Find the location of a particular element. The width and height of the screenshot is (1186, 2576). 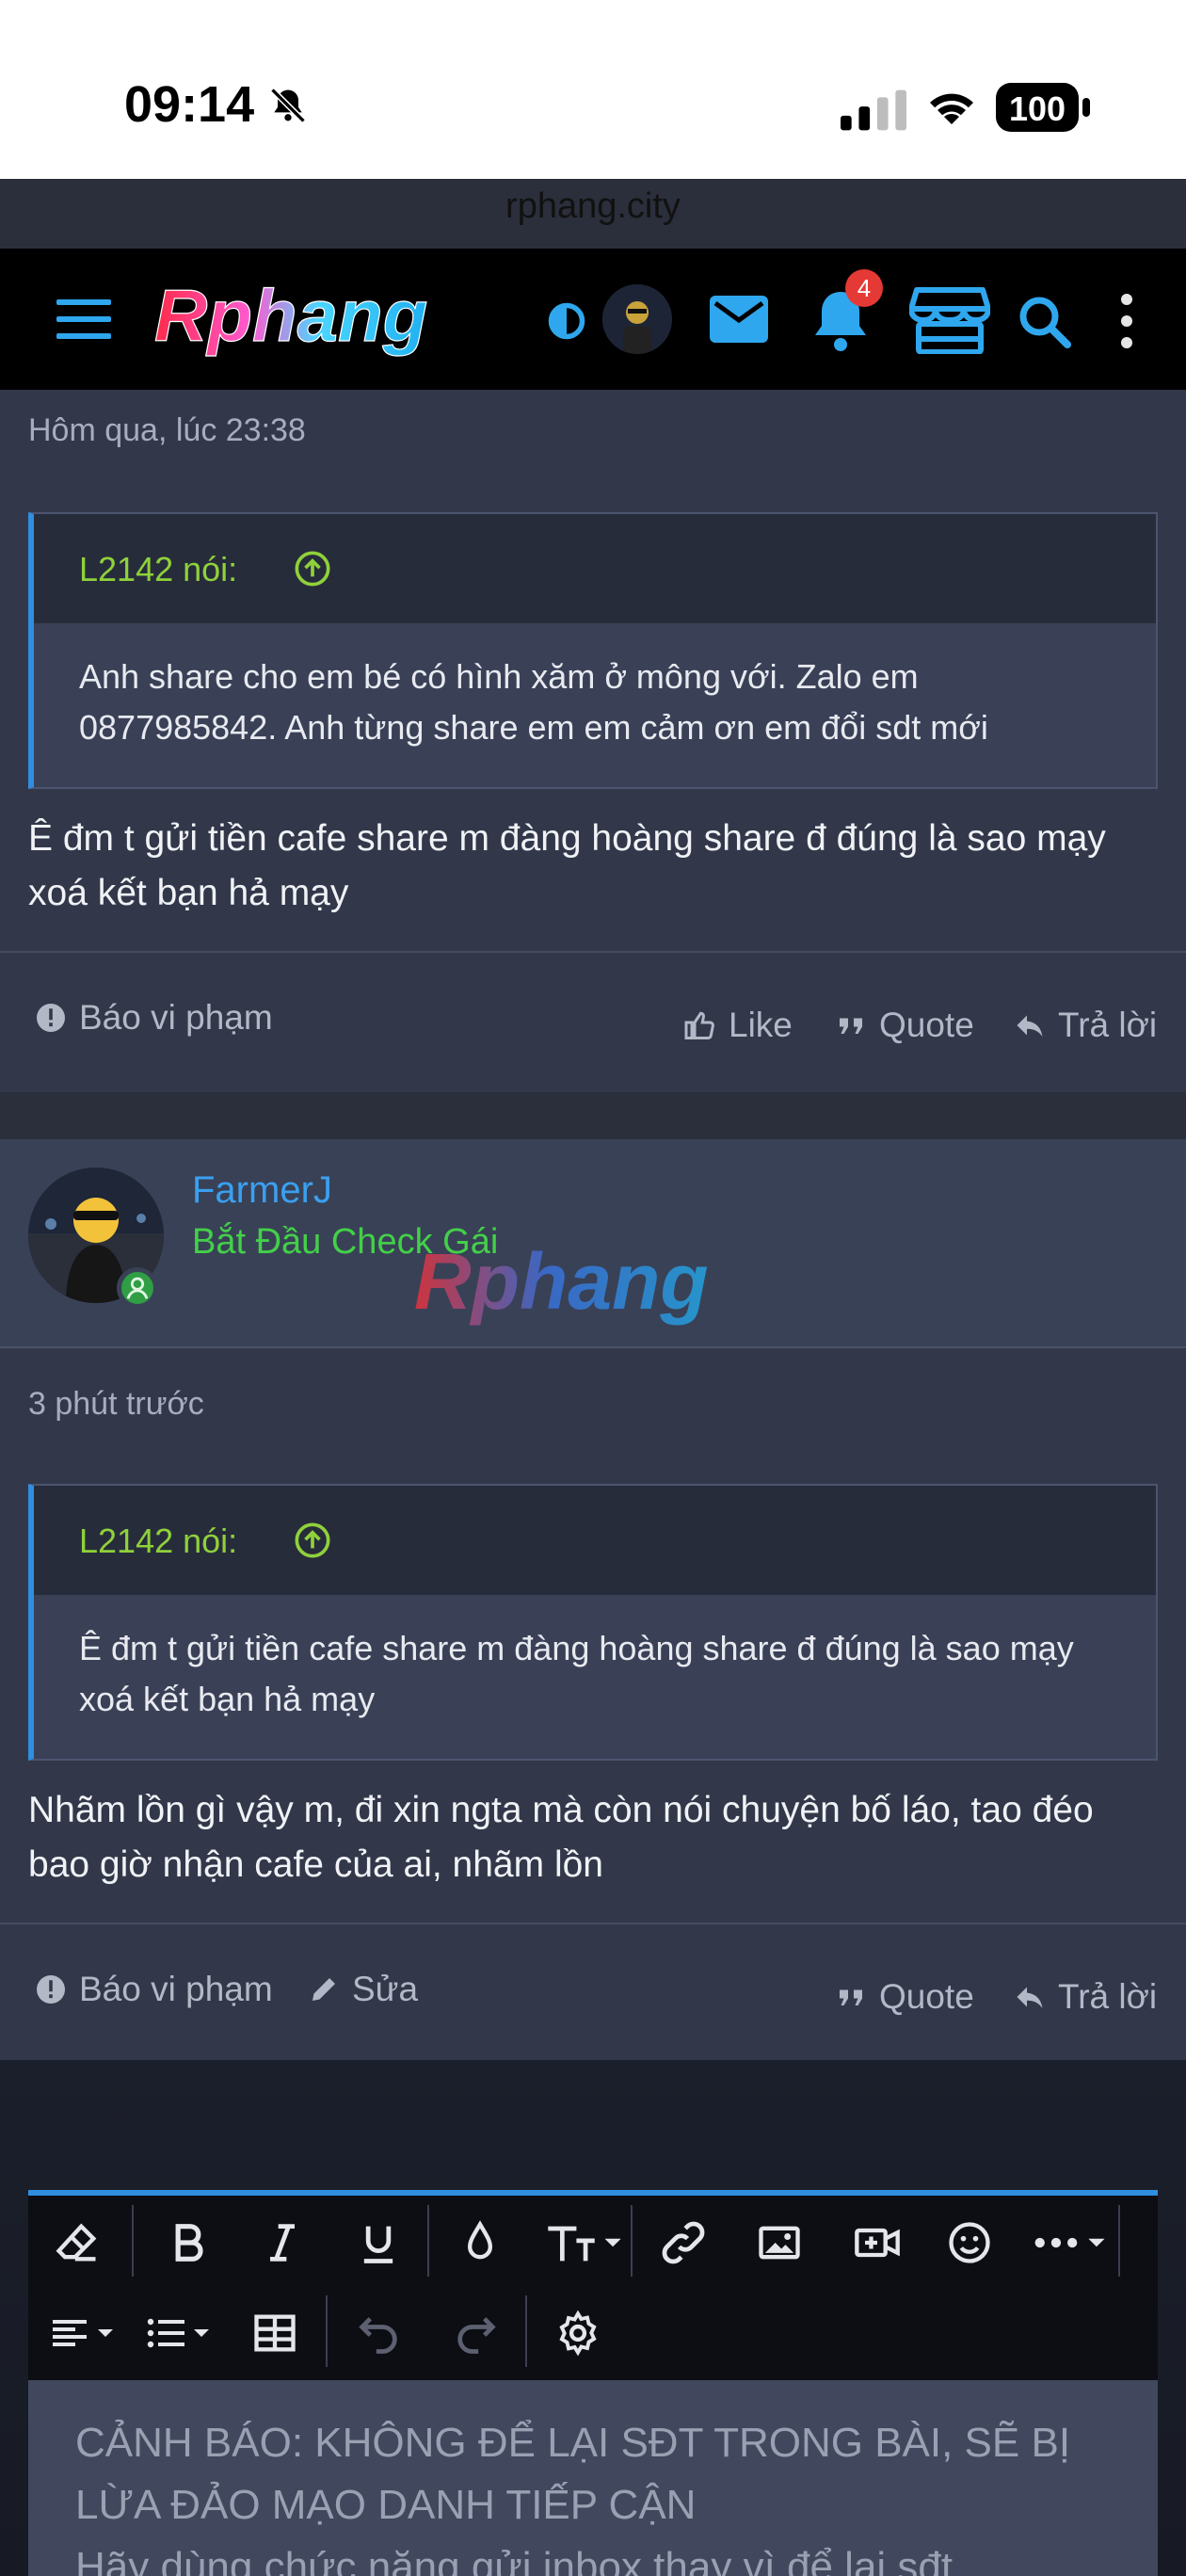

post-date: Hôm qua, lúc 23:38 is located at coordinates (167, 430).